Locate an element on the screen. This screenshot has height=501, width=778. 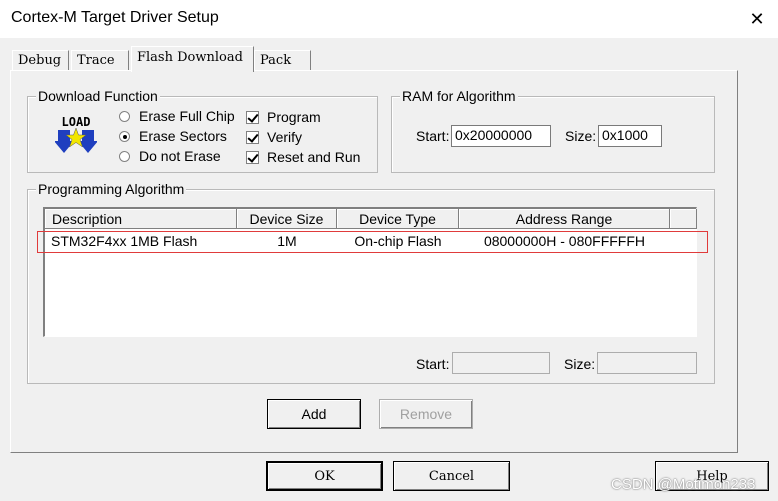
column-device-size: Device Size is located at coordinates (287, 219).